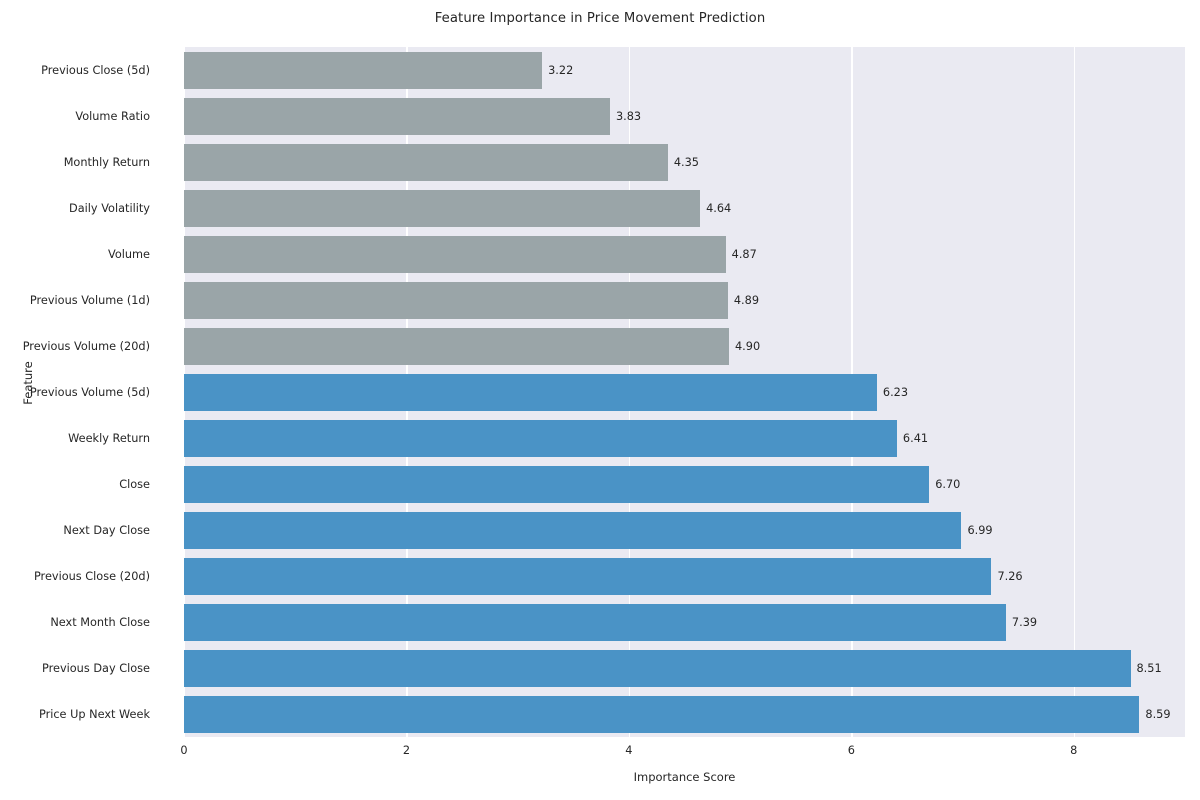 The height and width of the screenshot is (800, 1200). Describe the element at coordinates (684, 777) in the screenshot. I see `x-axis-title: Importance Score` at that location.